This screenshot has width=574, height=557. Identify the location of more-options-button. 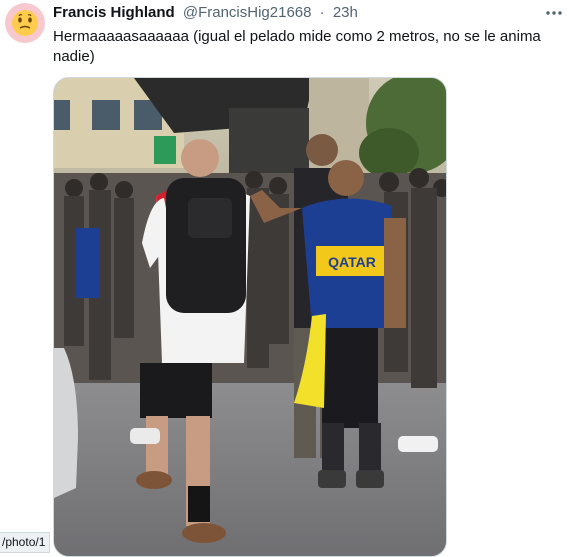
(554, 13).